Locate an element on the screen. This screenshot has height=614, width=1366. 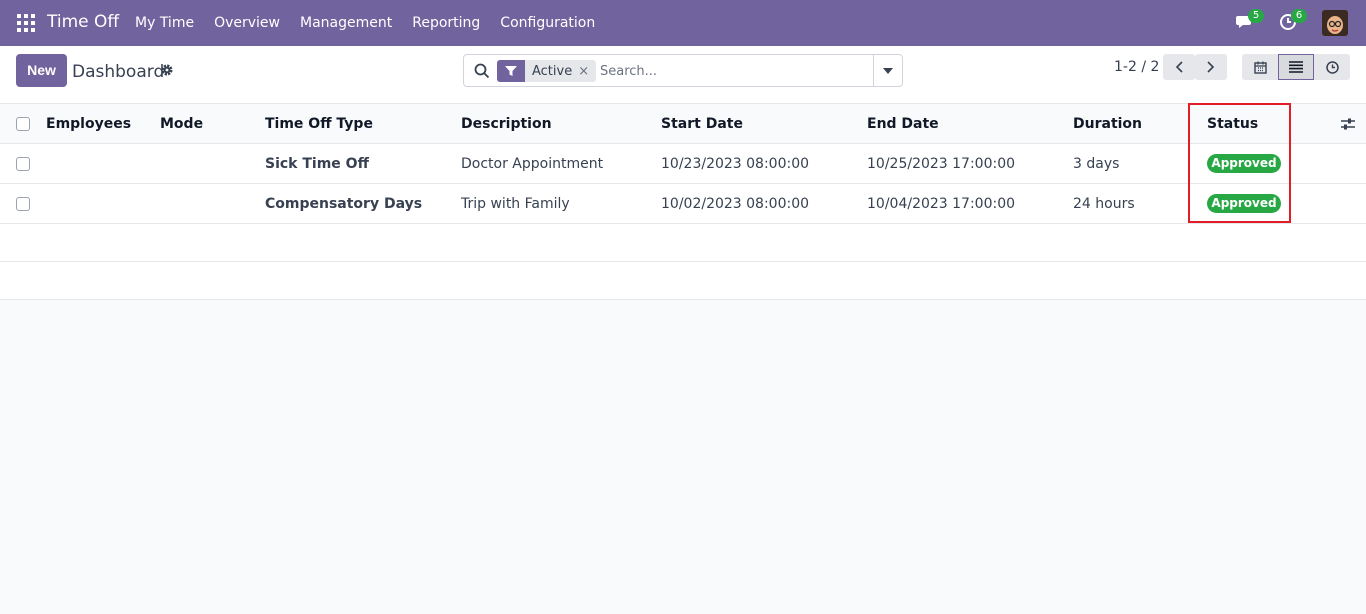
filter-facet: Active × is located at coordinates (547, 71).